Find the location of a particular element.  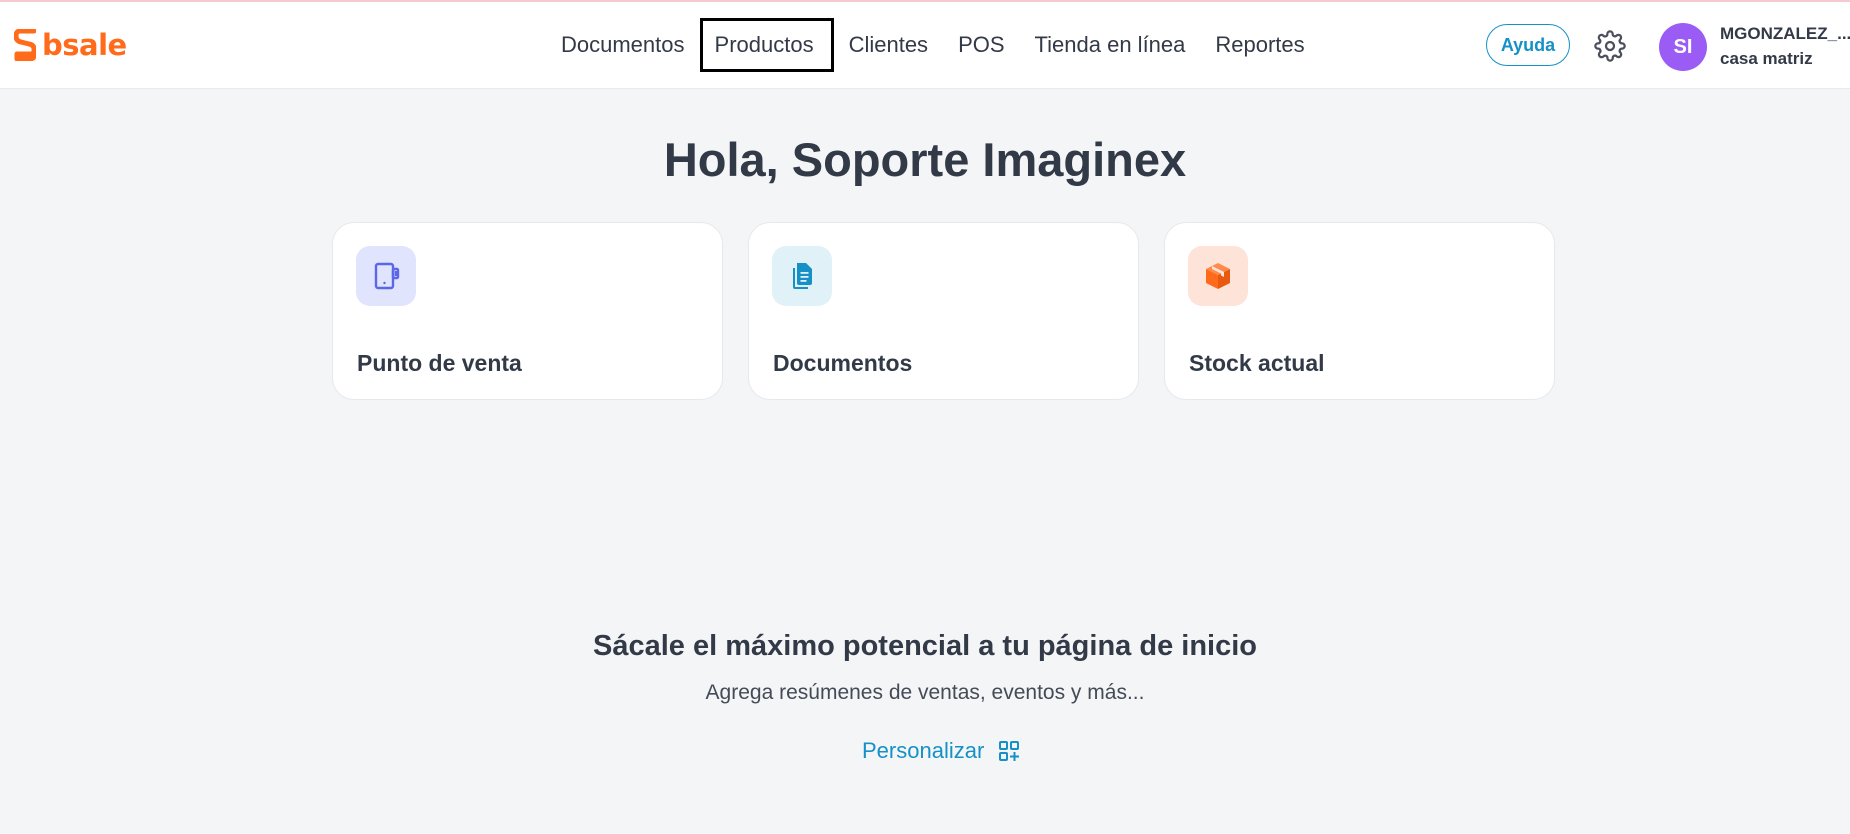

card-punto-de-venta: Punto de venta is located at coordinates (527, 311).